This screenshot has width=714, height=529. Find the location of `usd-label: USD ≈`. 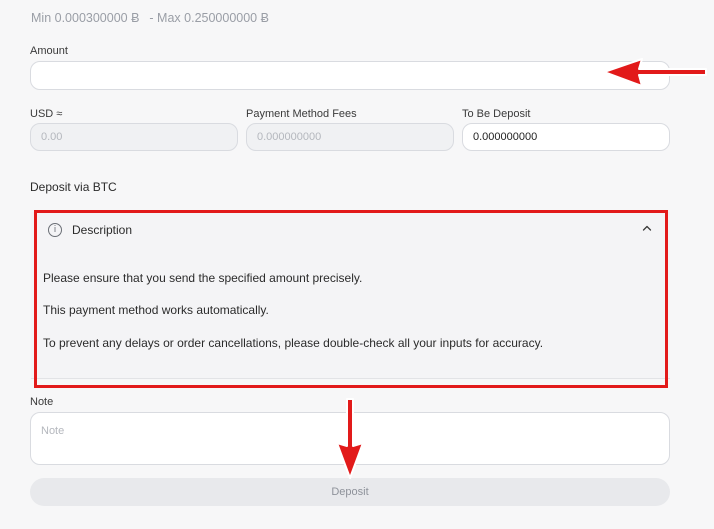

usd-label: USD ≈ is located at coordinates (46, 114).